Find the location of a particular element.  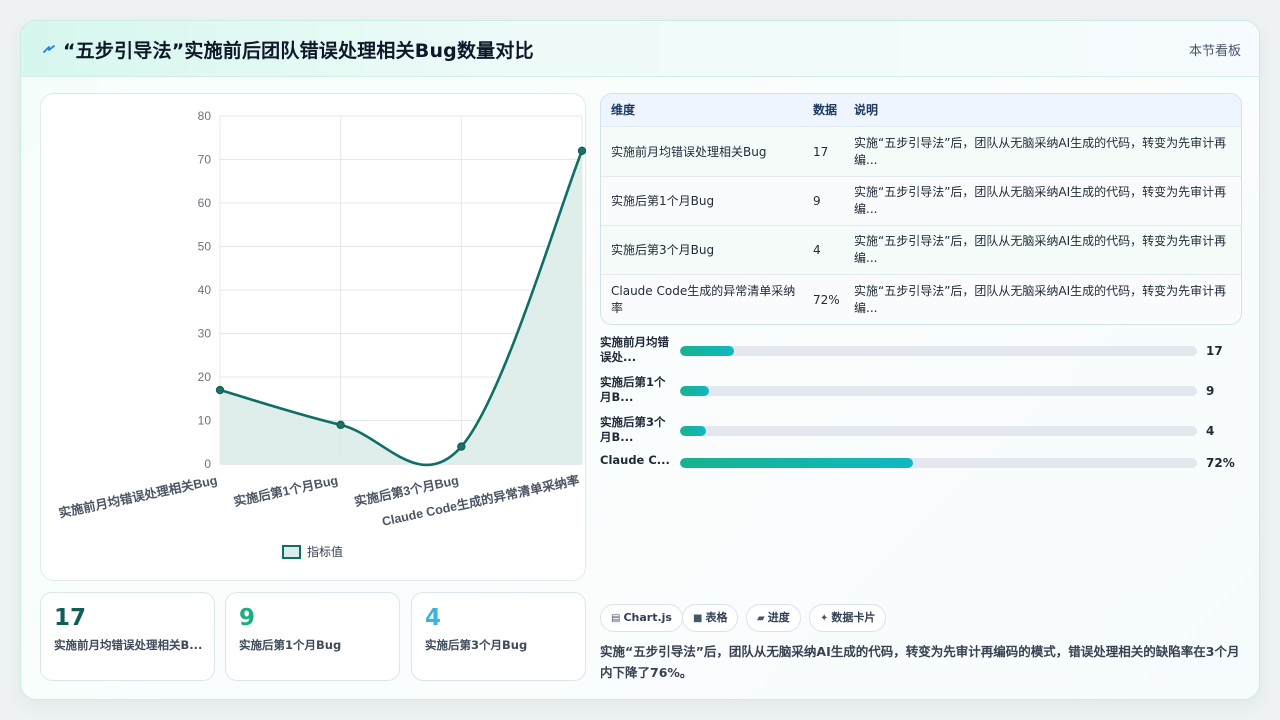

x-tick-label: 实施前月均错误处理相关Bug is located at coordinates (137, 496).